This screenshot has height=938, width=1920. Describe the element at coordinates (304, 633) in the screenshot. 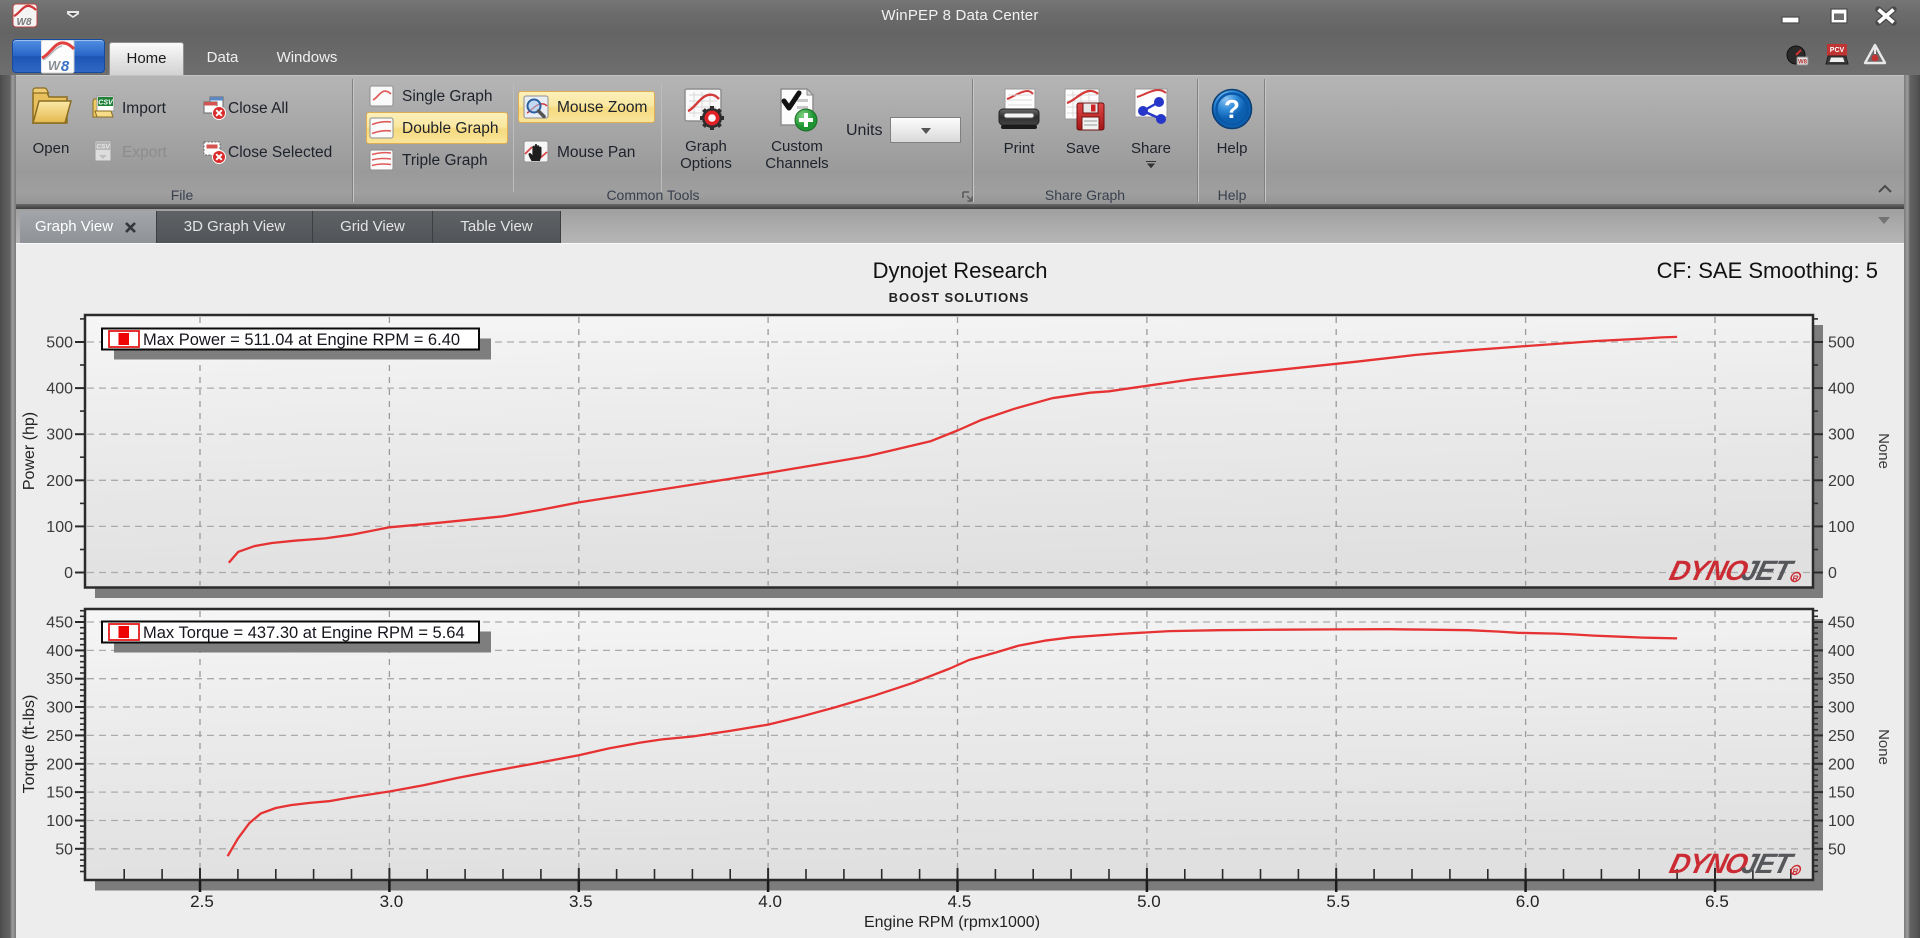

I see `svg-text:Max Torque = 437.30 at Engine: Max Torque = 437.30 at Engine RPM = 5.64` at that location.